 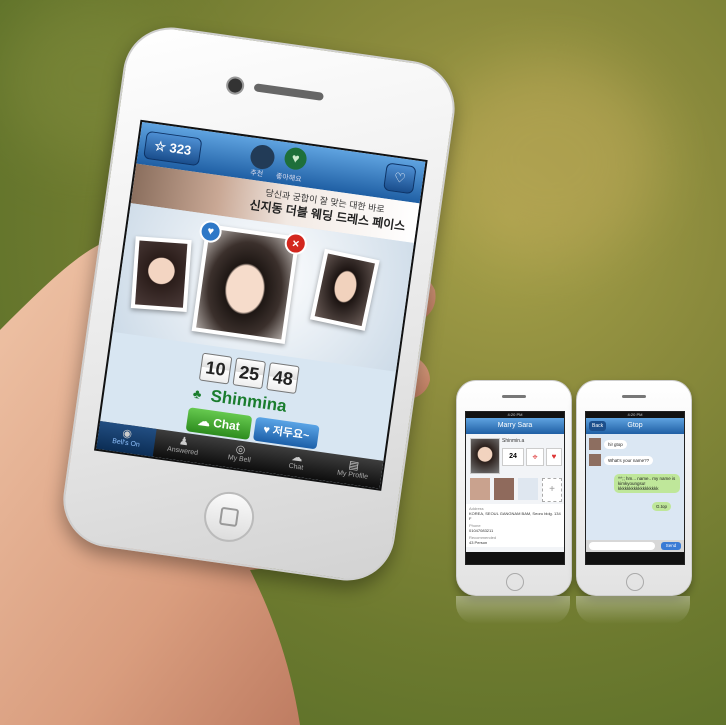 I want to click on message-input, so click(x=622, y=546).